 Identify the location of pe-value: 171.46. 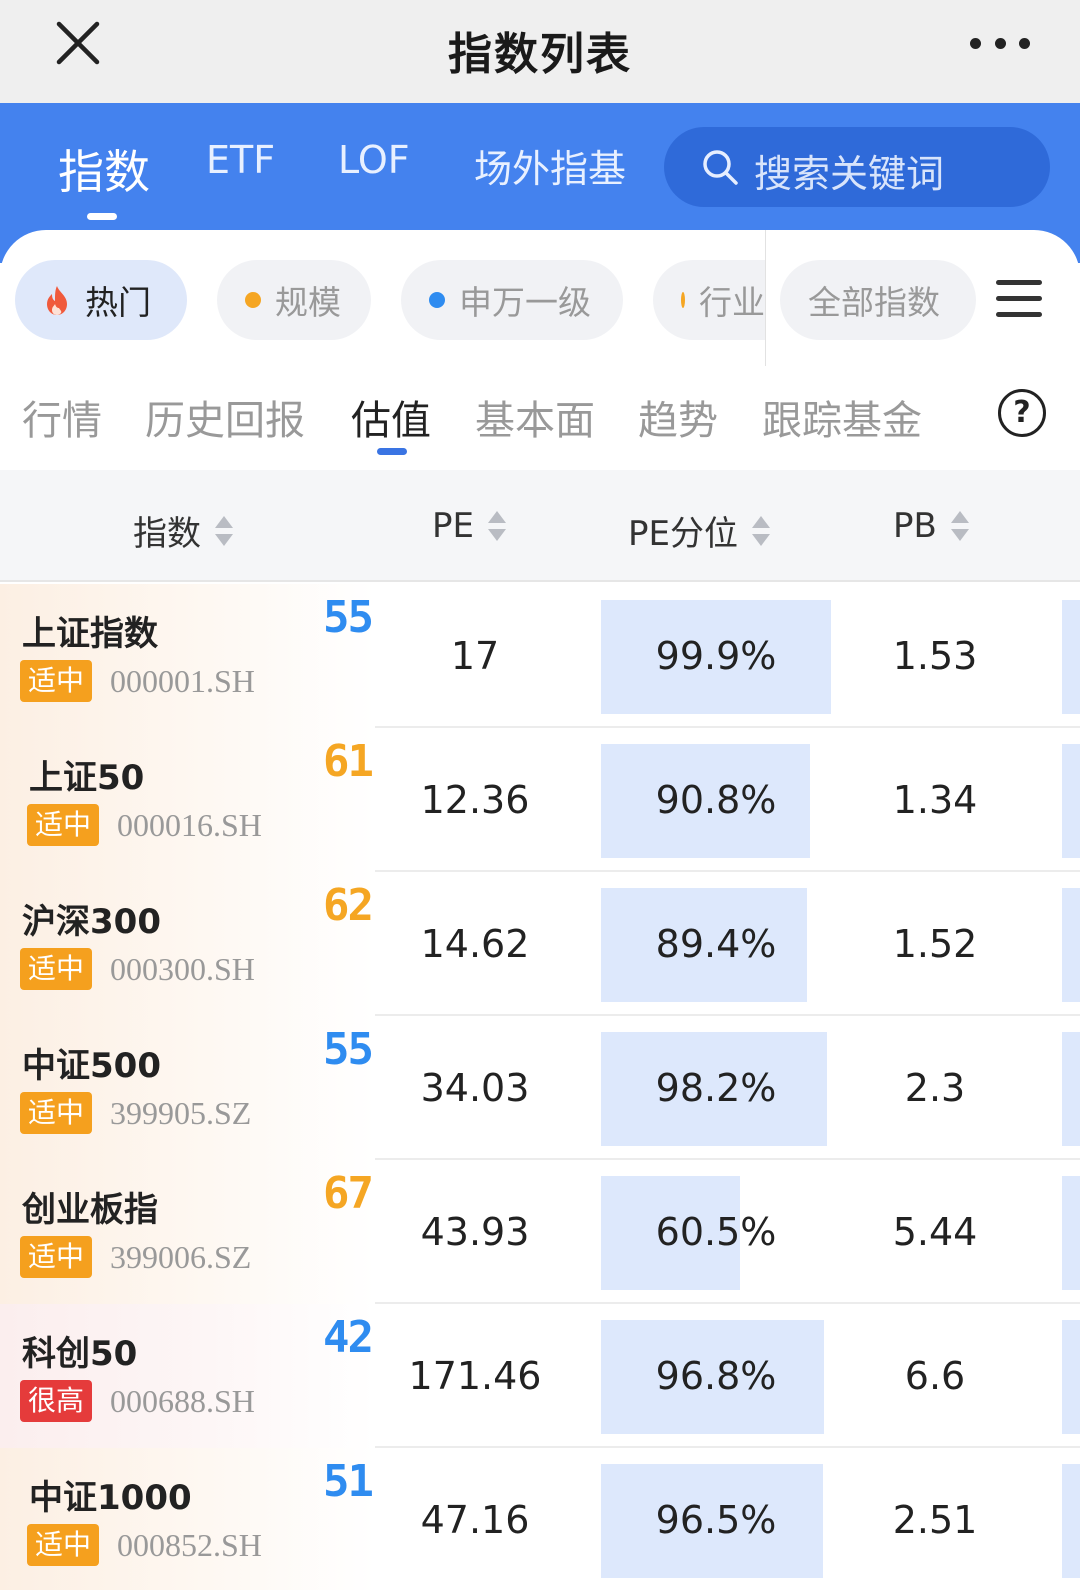
(475, 1376).